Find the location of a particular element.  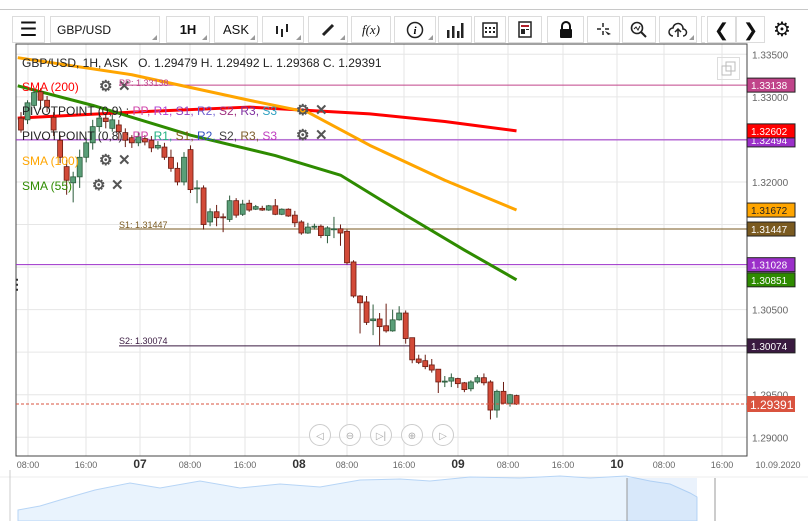

price-tag-label: 1.31028 is located at coordinates (769, 266).